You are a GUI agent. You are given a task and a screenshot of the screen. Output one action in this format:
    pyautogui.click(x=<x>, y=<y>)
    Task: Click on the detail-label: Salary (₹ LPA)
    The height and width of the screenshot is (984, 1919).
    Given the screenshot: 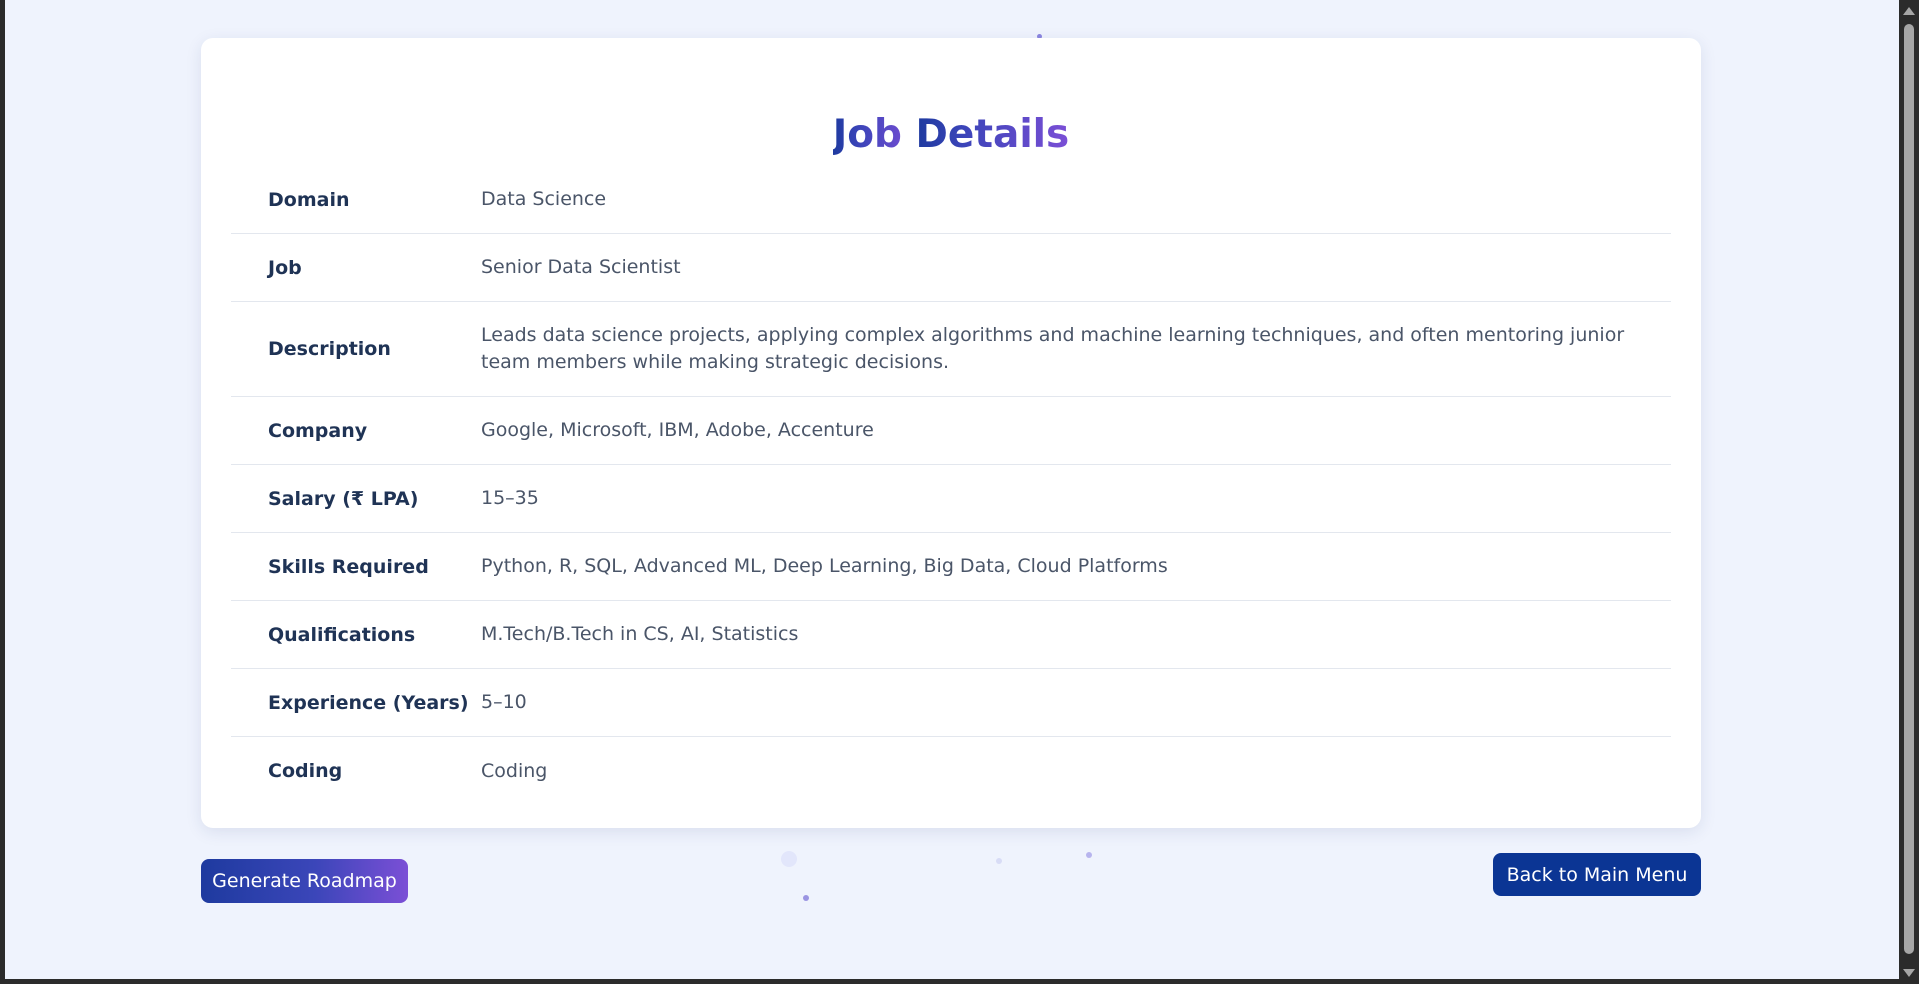 What is the action you would take?
    pyautogui.click(x=343, y=498)
    